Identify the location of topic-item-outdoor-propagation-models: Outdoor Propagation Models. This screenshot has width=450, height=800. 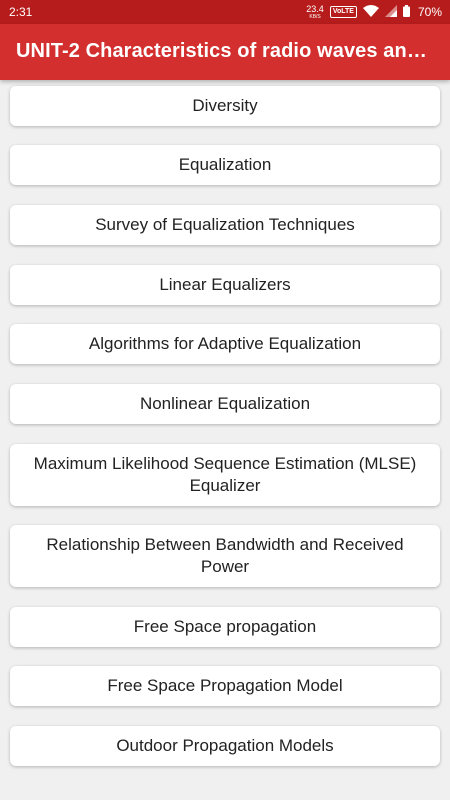
(225, 746).